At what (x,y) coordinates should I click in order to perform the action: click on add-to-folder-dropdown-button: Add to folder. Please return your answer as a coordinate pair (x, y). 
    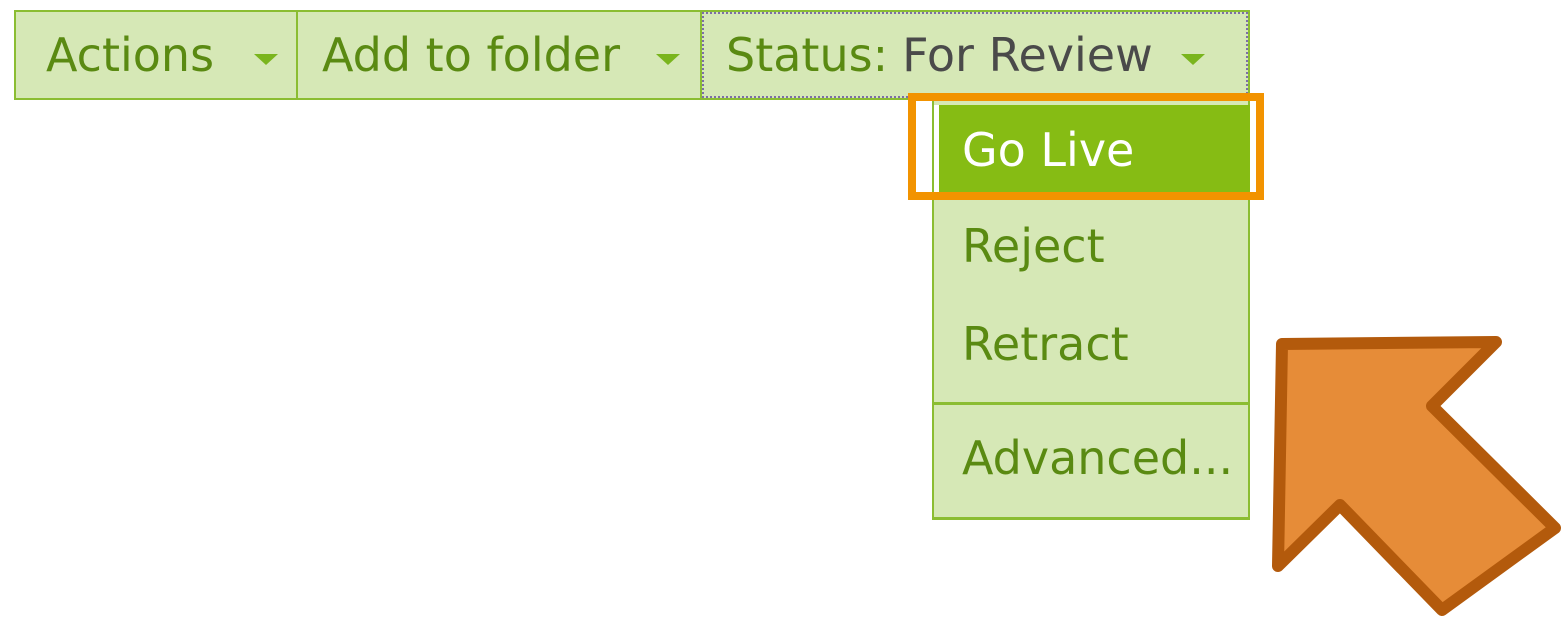
    Looking at the image, I should click on (500, 55).